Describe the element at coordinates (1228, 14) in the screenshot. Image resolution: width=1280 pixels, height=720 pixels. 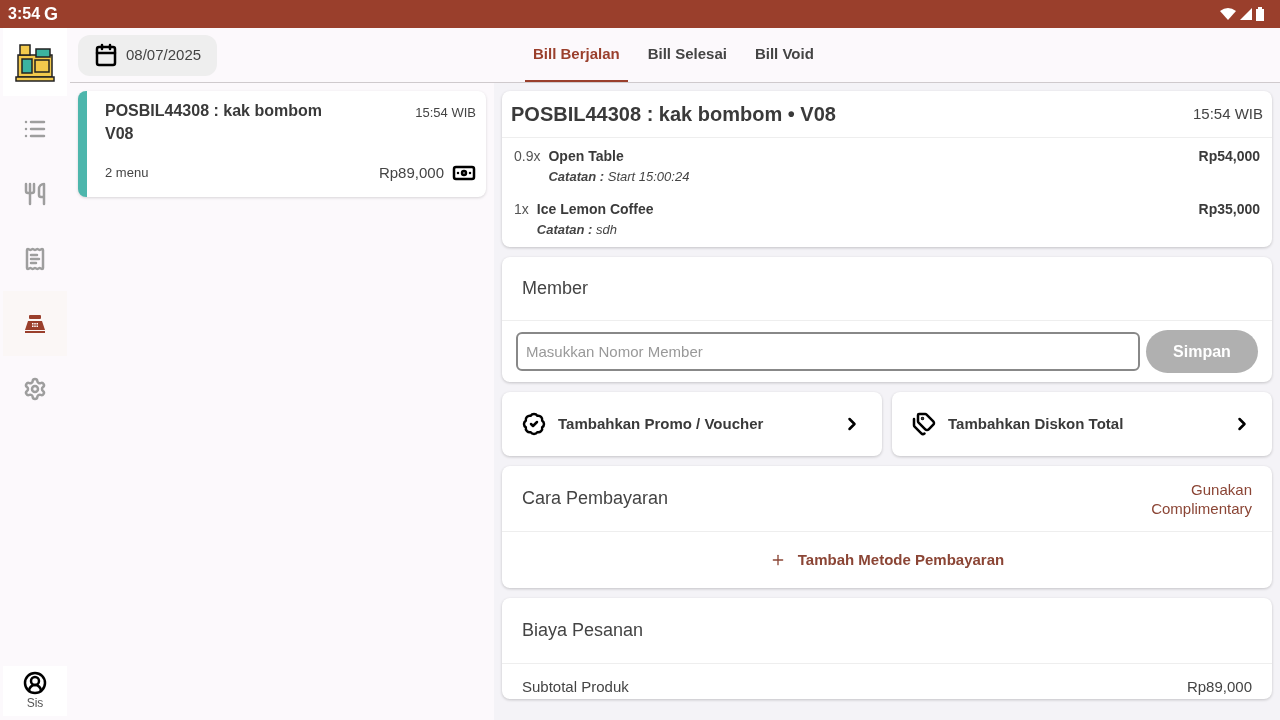
I see `wifi-icon` at that location.